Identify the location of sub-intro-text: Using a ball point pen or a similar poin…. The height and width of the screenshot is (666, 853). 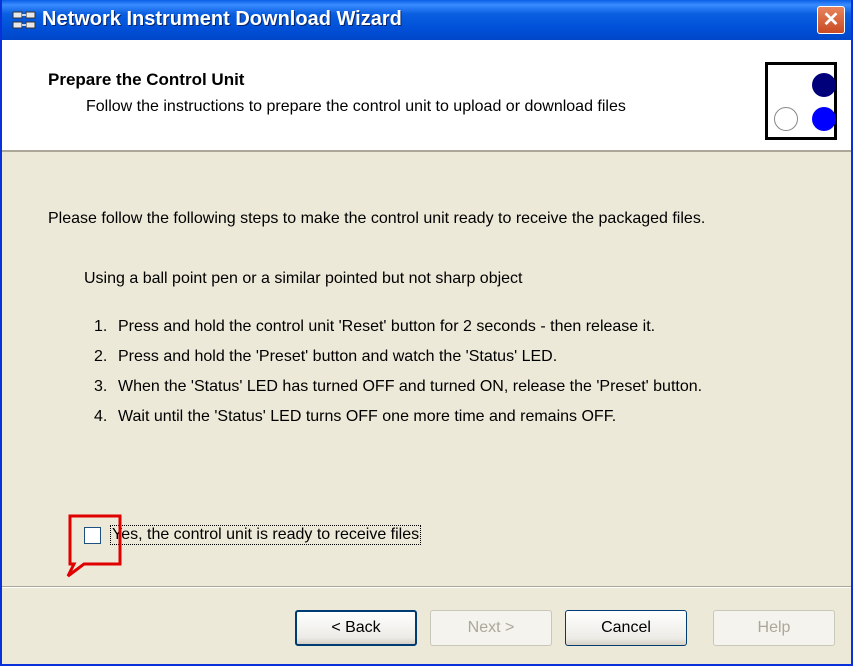
(303, 278).